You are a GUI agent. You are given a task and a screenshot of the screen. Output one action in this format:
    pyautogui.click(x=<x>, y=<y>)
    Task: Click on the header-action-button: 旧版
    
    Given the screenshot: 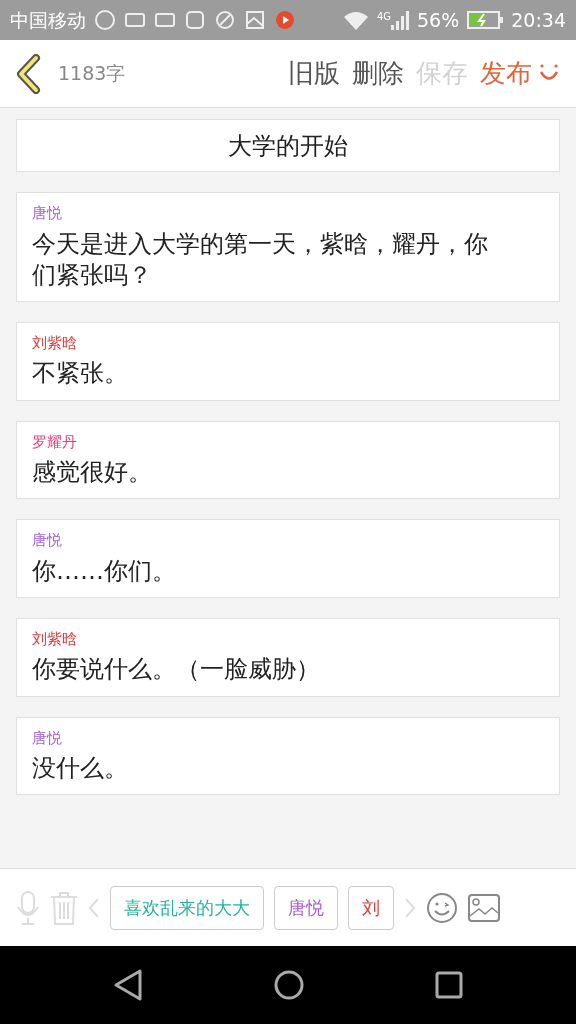 What is the action you would take?
    pyautogui.click(x=314, y=73)
    